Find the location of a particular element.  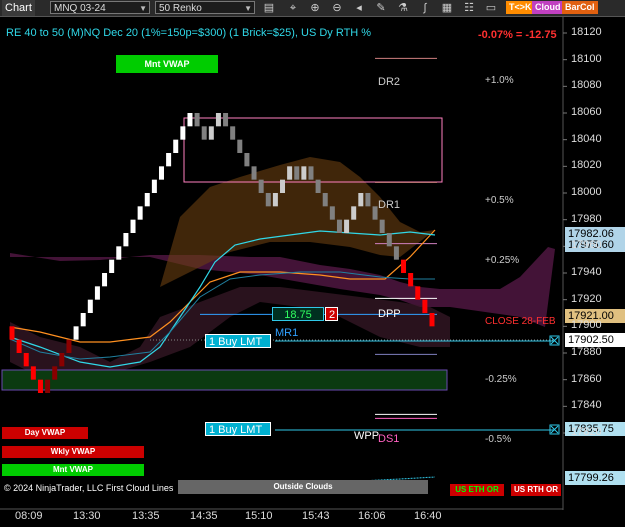

buy-limit-order-1: 1 Buy LMT is located at coordinates (238, 341).